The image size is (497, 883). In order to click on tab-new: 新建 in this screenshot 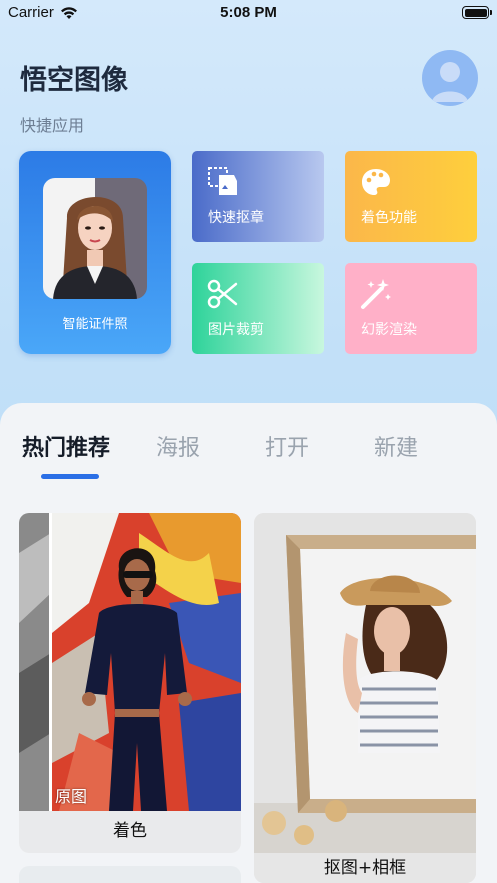, I will do `click(396, 446)`.